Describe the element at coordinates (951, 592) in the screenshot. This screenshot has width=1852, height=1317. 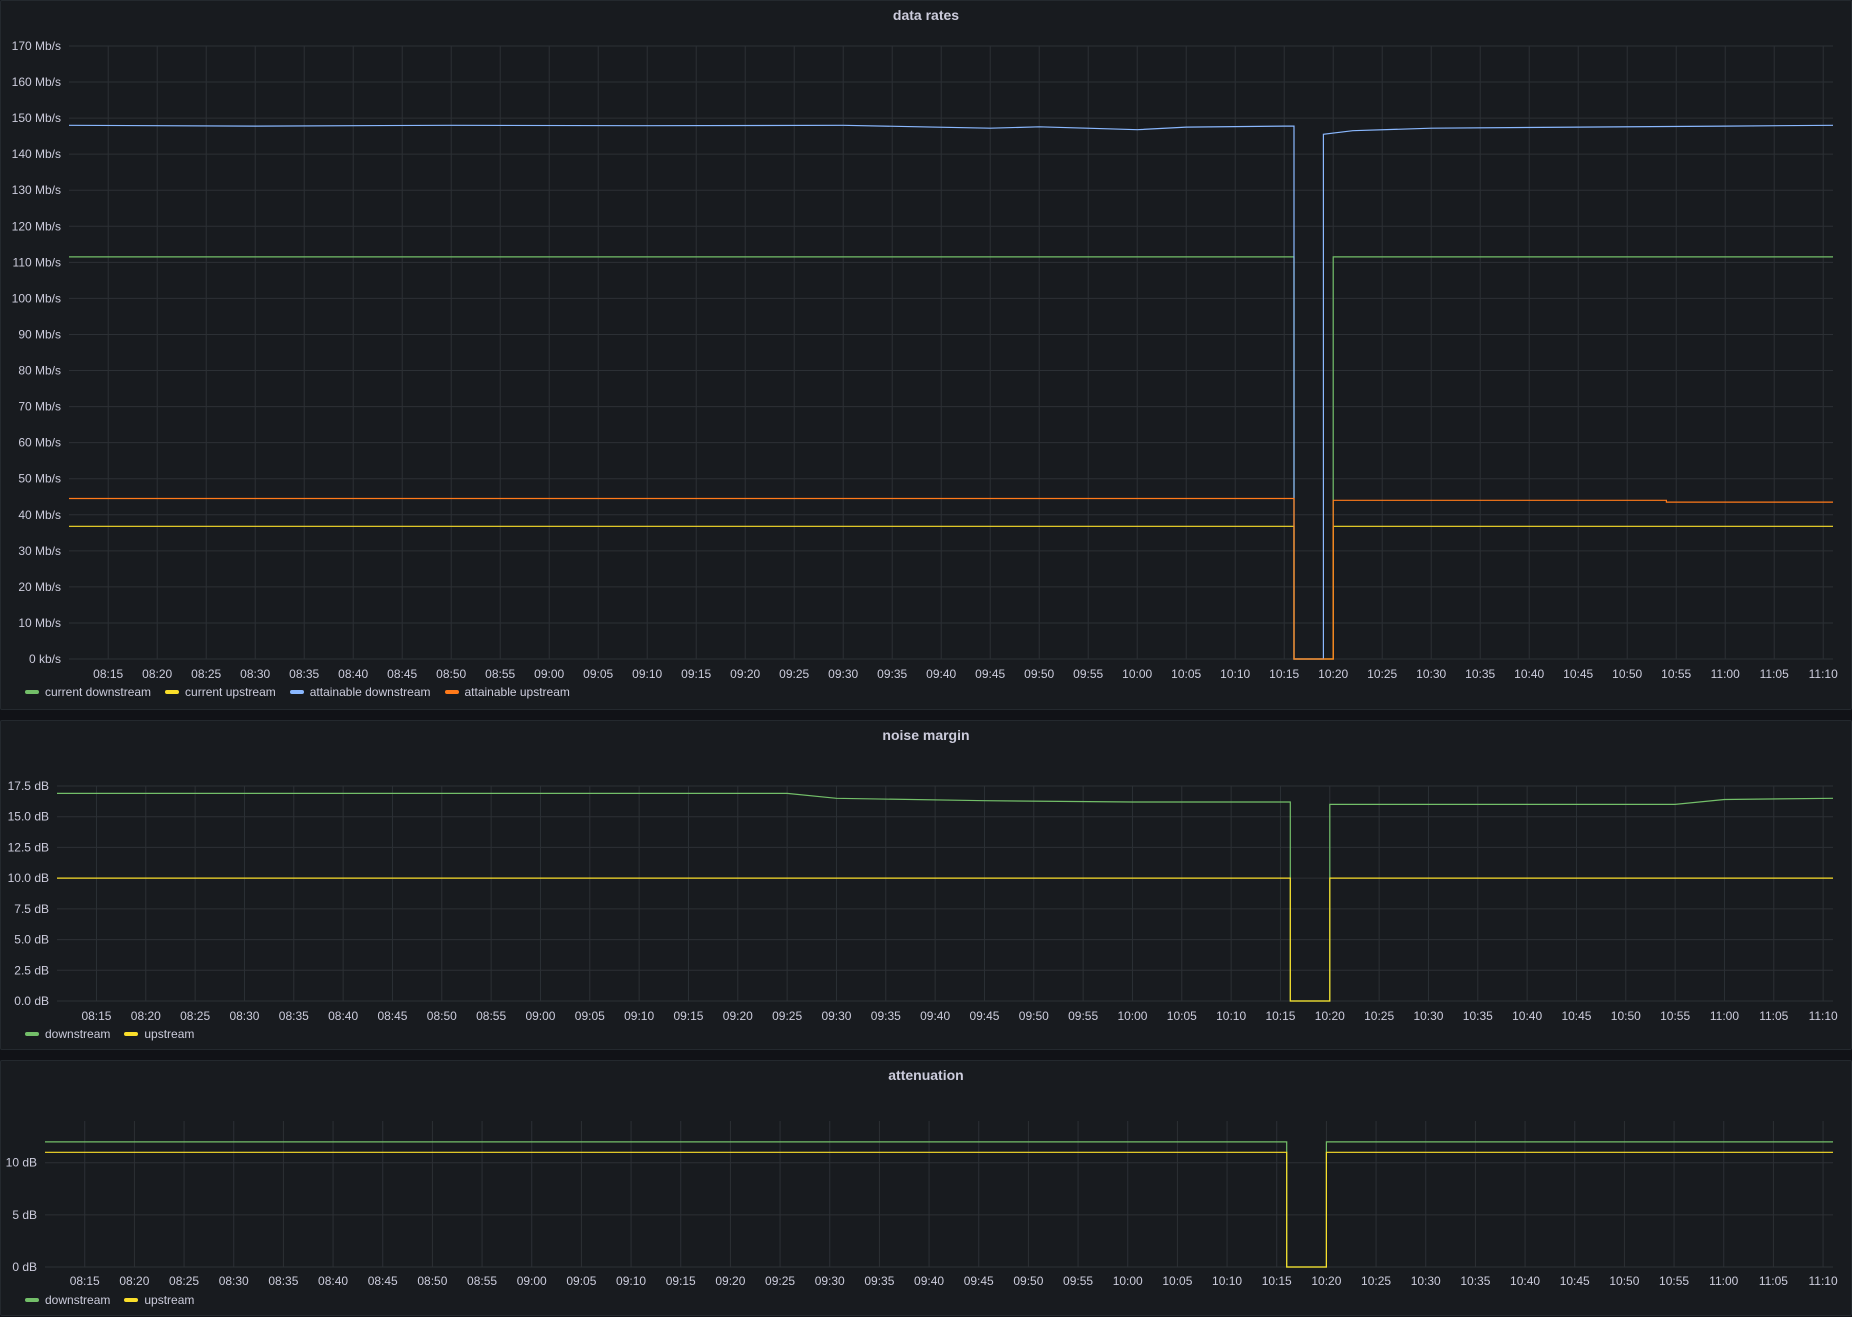
I see `series-line-current-upstream` at that location.